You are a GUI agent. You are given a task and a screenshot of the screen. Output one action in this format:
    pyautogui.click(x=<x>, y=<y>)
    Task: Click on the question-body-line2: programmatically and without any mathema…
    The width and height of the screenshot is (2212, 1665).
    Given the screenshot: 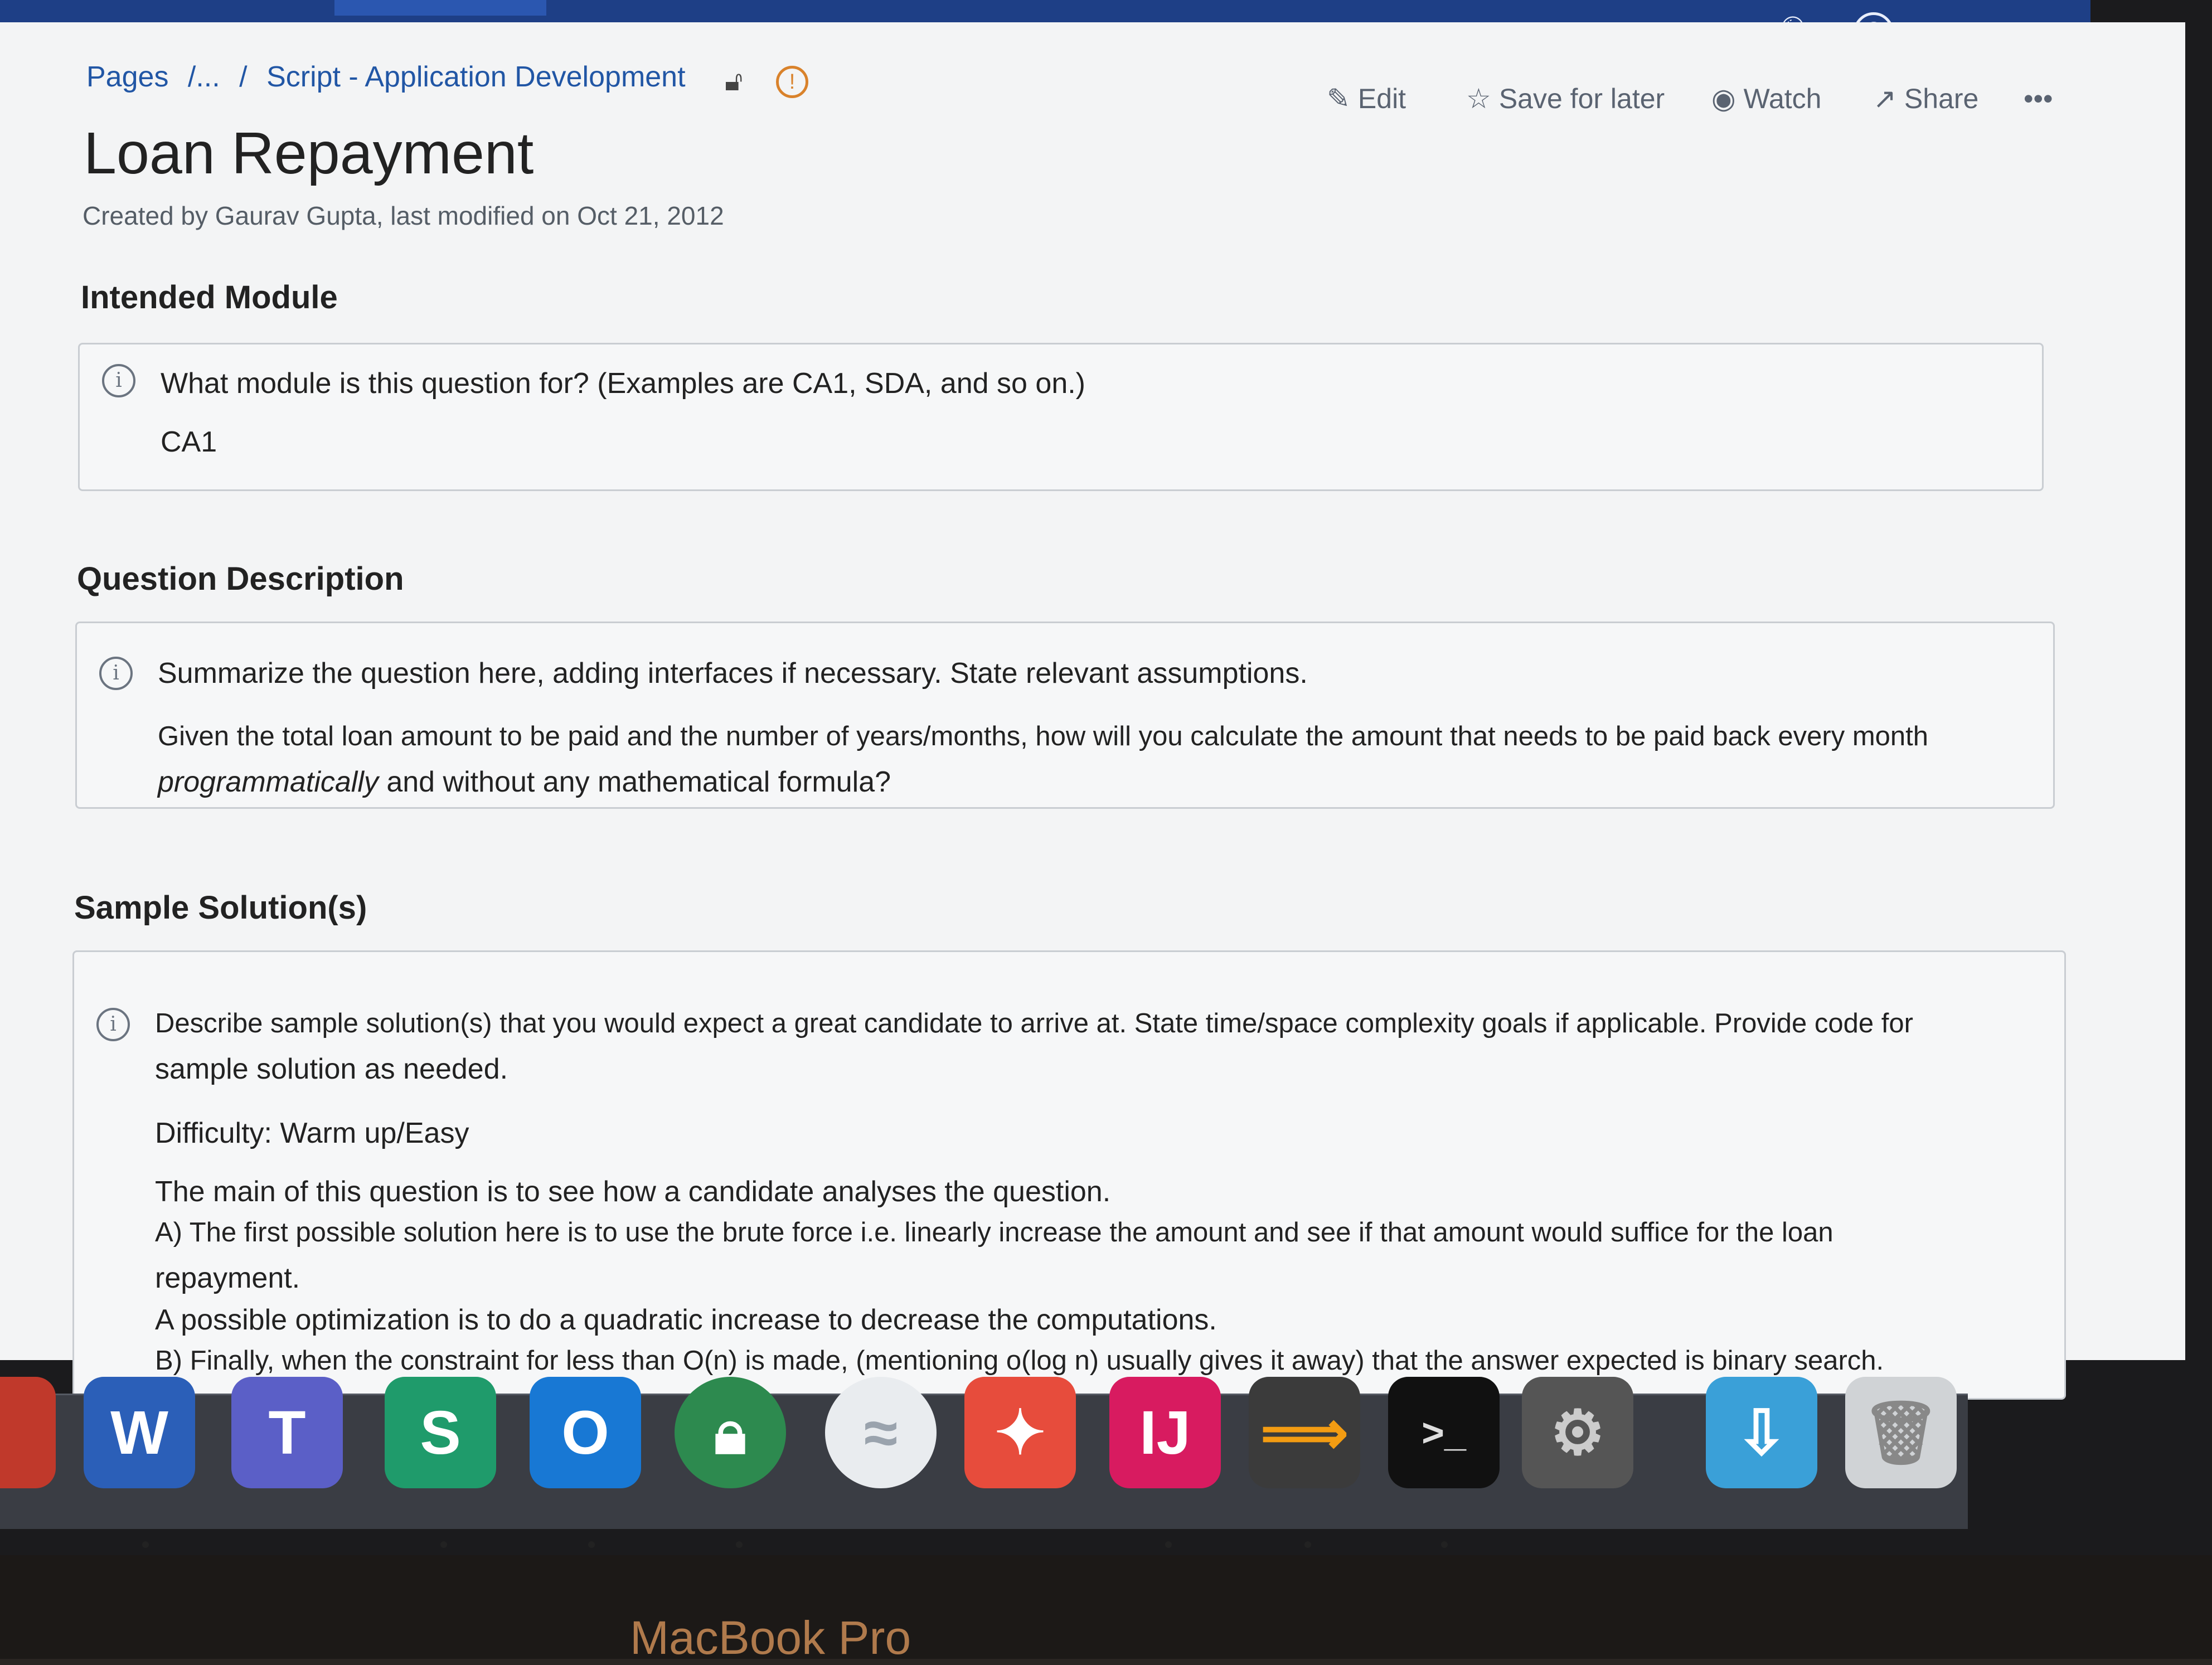 What is the action you would take?
    pyautogui.click(x=524, y=782)
    